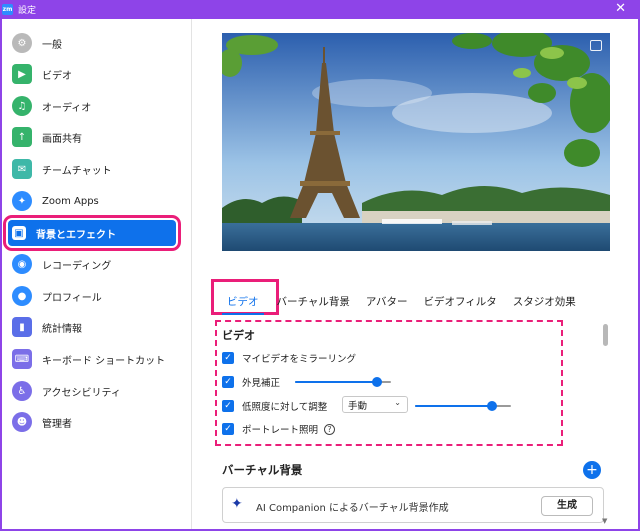 Image resolution: width=640 pixels, height=531 pixels. I want to click on sidebar-item-background-effects: ▣ 背景とエフェクト, so click(92, 233).